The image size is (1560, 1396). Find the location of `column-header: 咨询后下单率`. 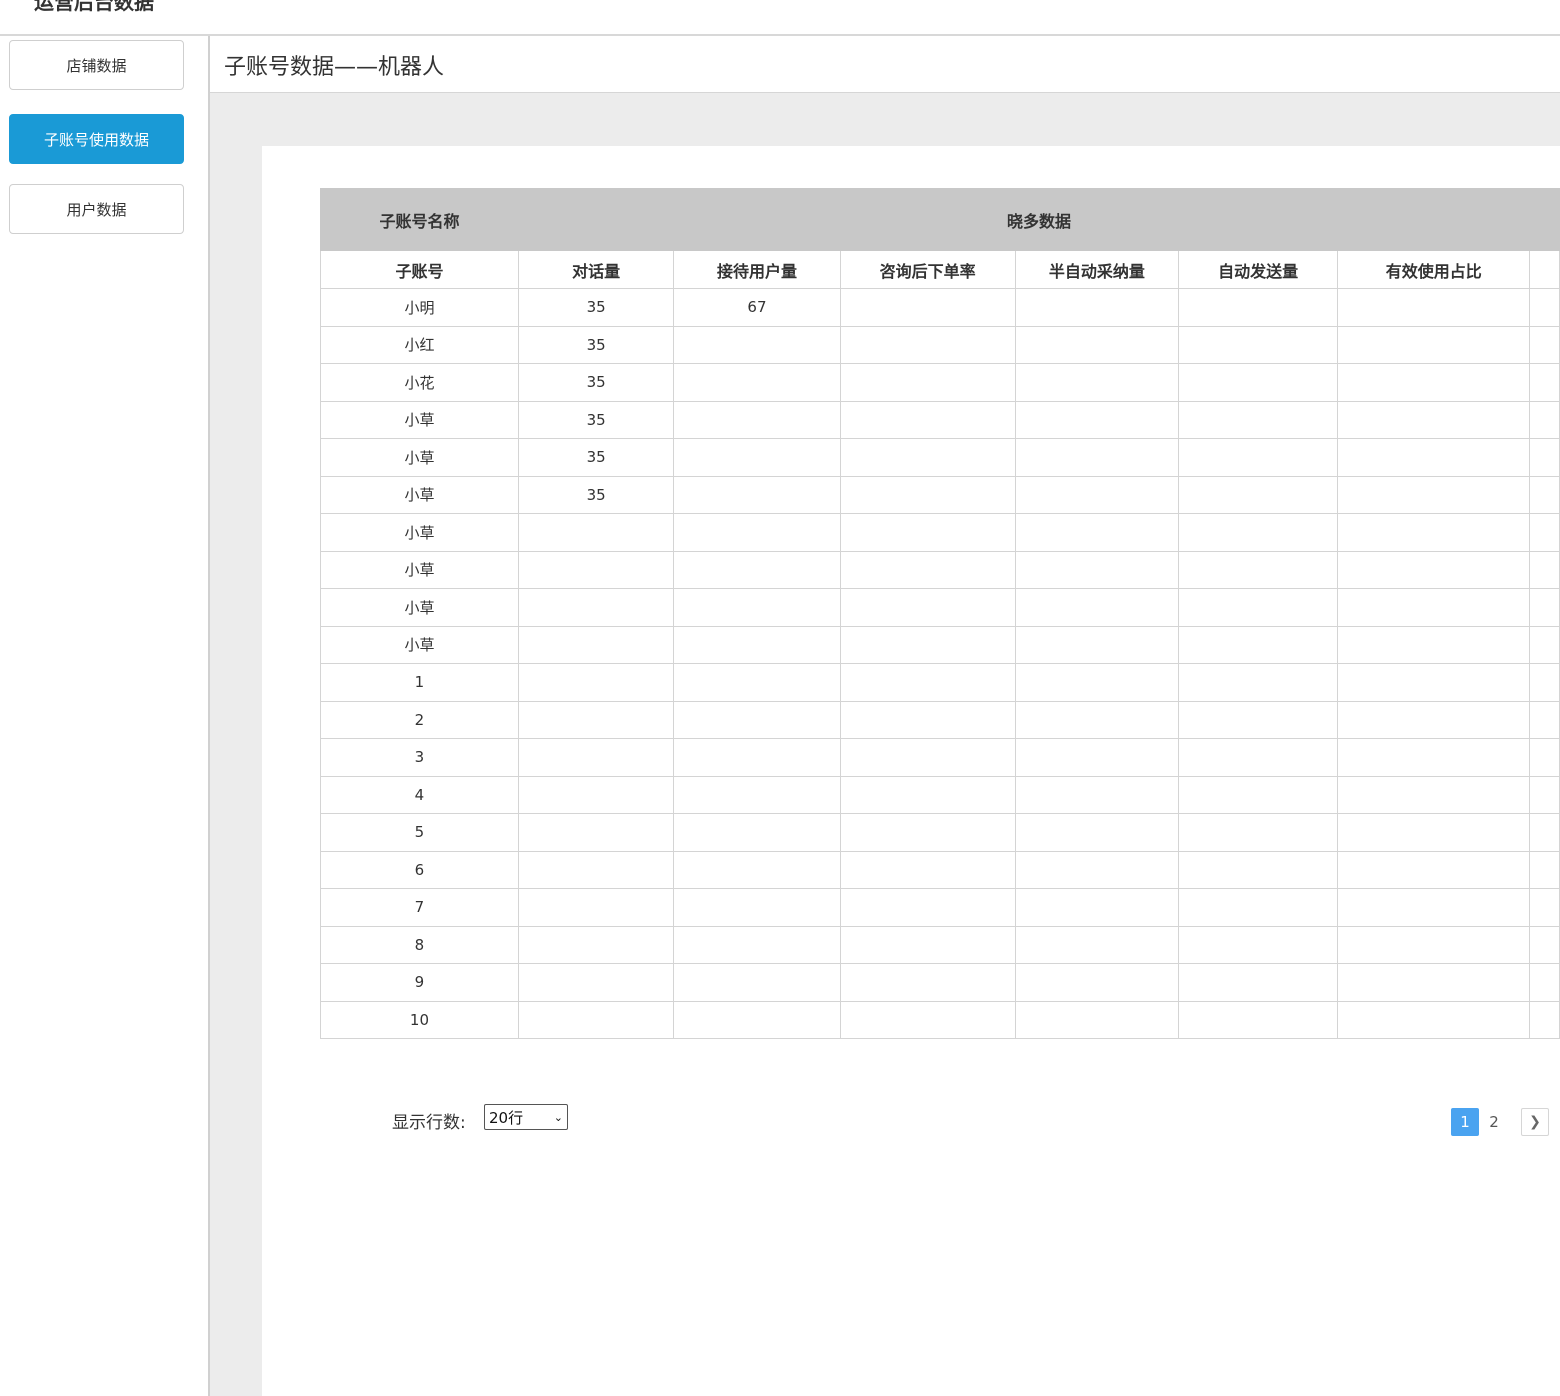

column-header: 咨询后下单率 is located at coordinates (927, 269).